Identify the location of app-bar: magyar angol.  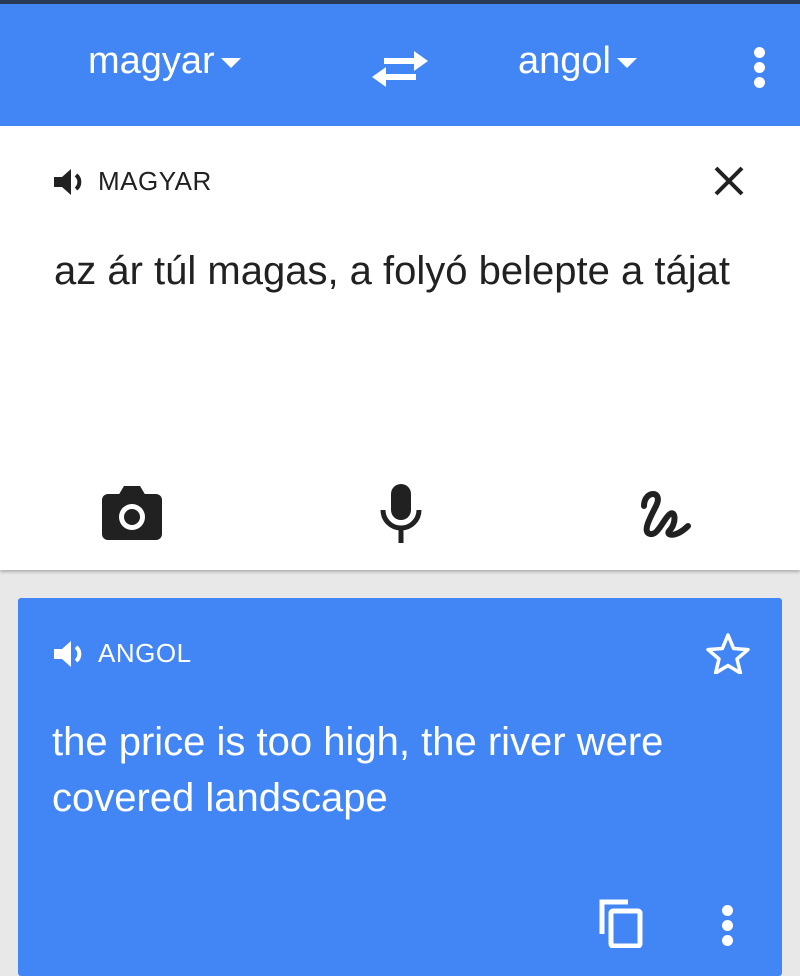
(400, 65).